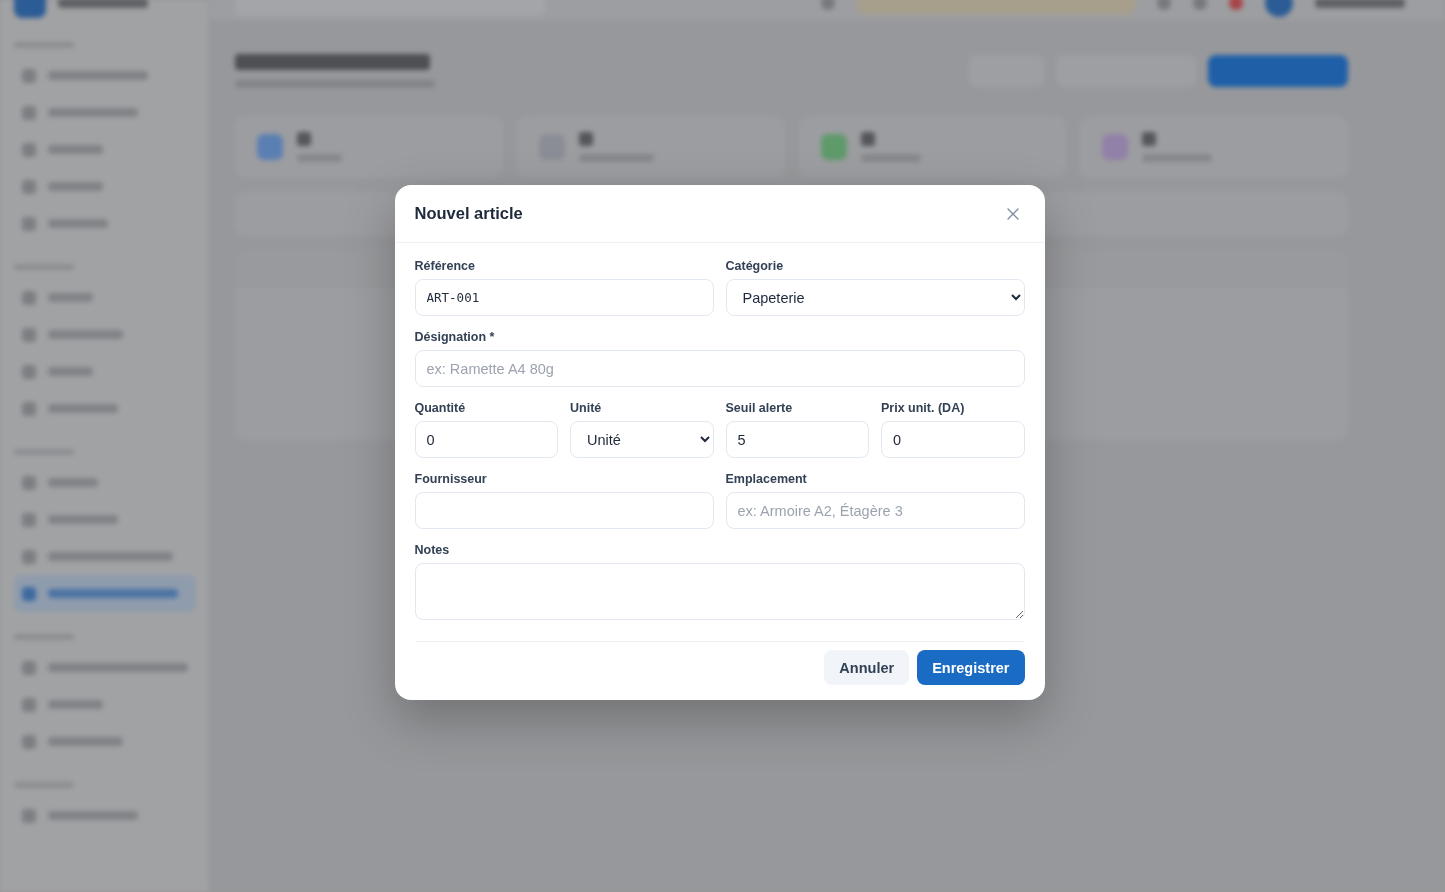 The width and height of the screenshot is (1445, 892). Describe the element at coordinates (754, 266) in the screenshot. I see `field-label: Catégorie` at that location.